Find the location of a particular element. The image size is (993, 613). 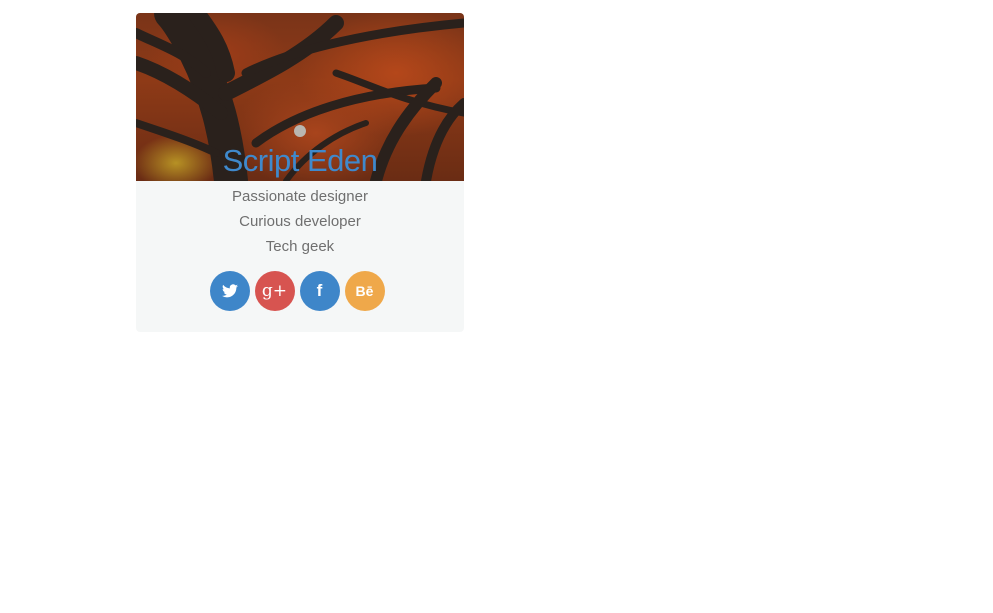

bio-line: Passionate designer is located at coordinates (300, 196).